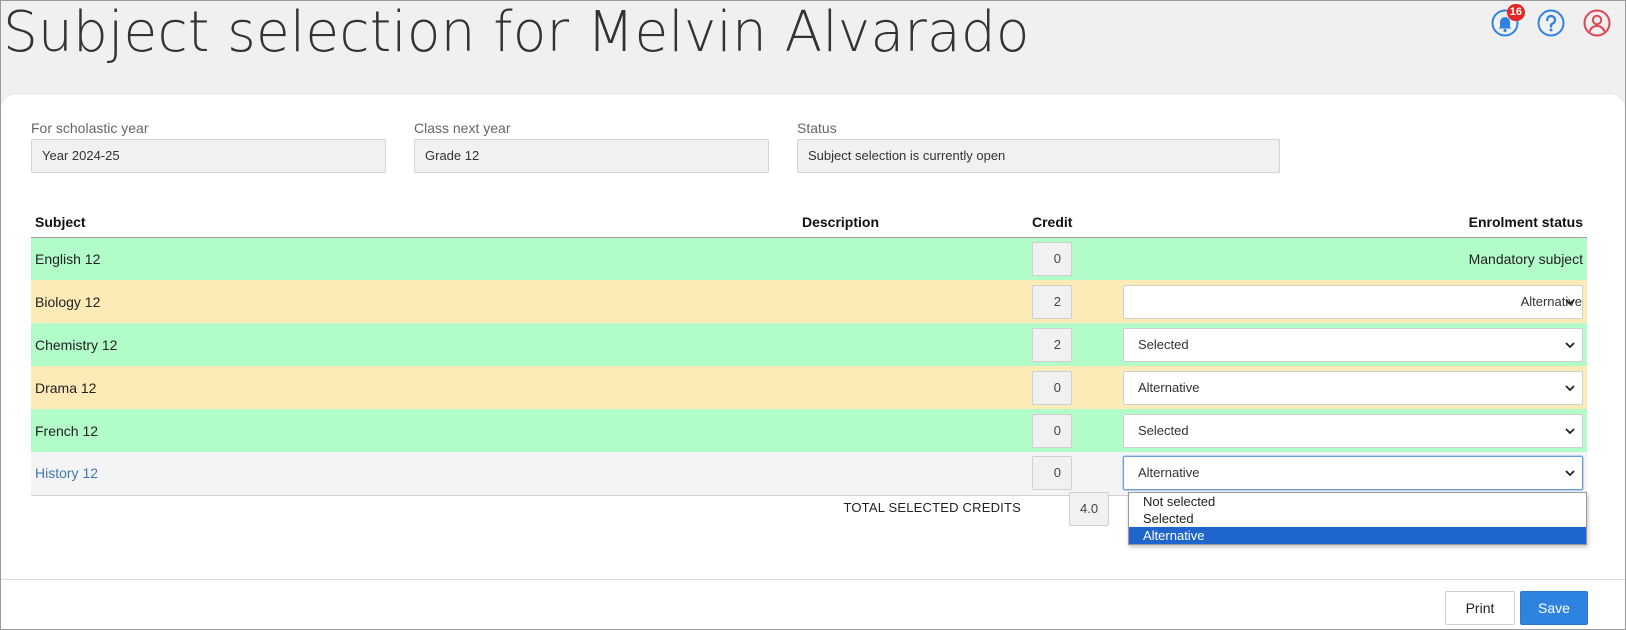  I want to click on total-credits-label: TOTAL SELECTED CREDITS, so click(932, 507).